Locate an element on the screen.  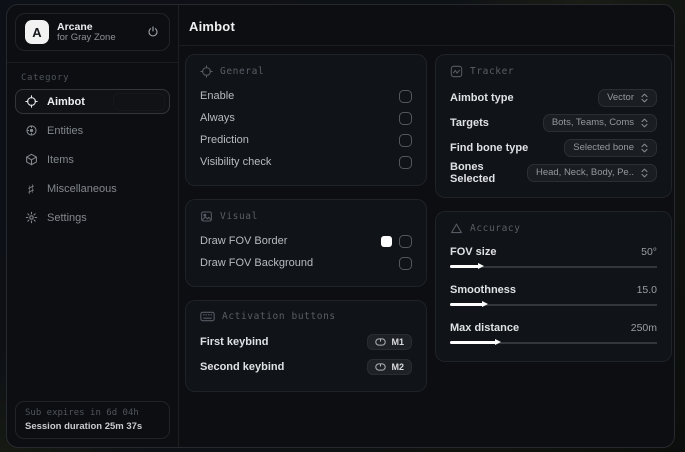
row-label: Always is located at coordinates (217, 118).